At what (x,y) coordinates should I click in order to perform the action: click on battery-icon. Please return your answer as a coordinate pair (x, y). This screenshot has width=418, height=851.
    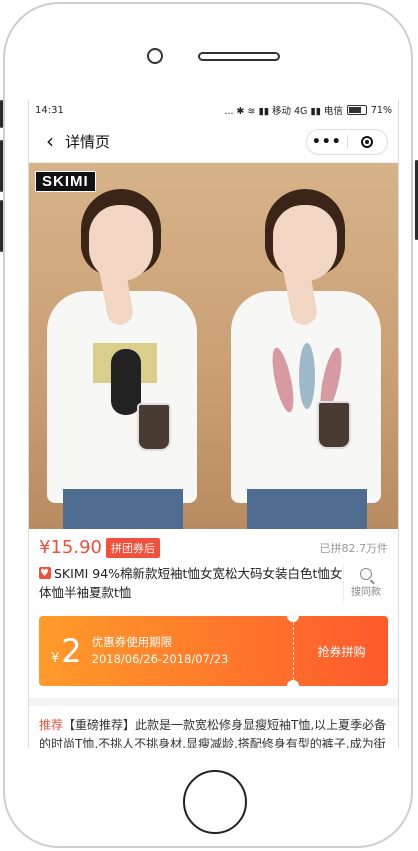
    Looking at the image, I should click on (356, 110).